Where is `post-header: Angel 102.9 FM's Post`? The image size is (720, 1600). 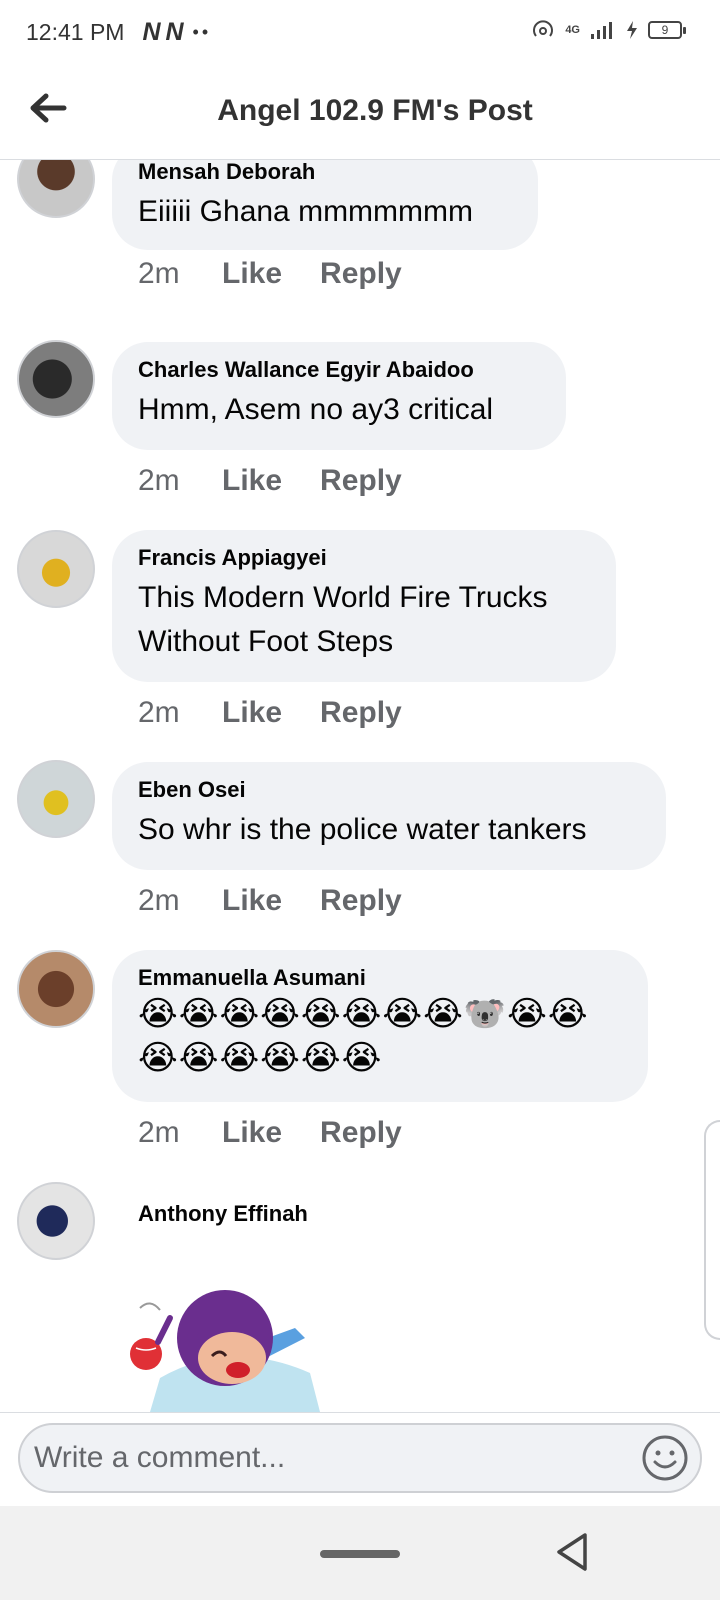 post-header: Angel 102.9 FM's Post is located at coordinates (360, 112).